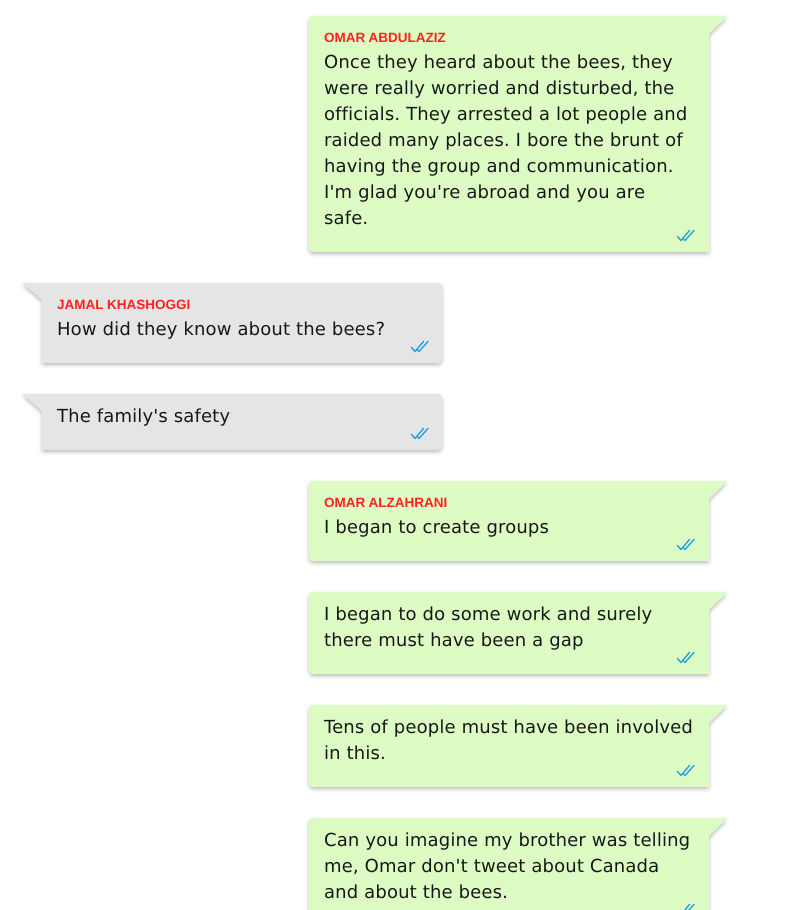 The height and width of the screenshot is (910, 796). Describe the element at coordinates (508, 867) in the screenshot. I see `message-text: Can you imagine my brother was telling me, Omar don't tweet about Canada and about the bees.` at that location.